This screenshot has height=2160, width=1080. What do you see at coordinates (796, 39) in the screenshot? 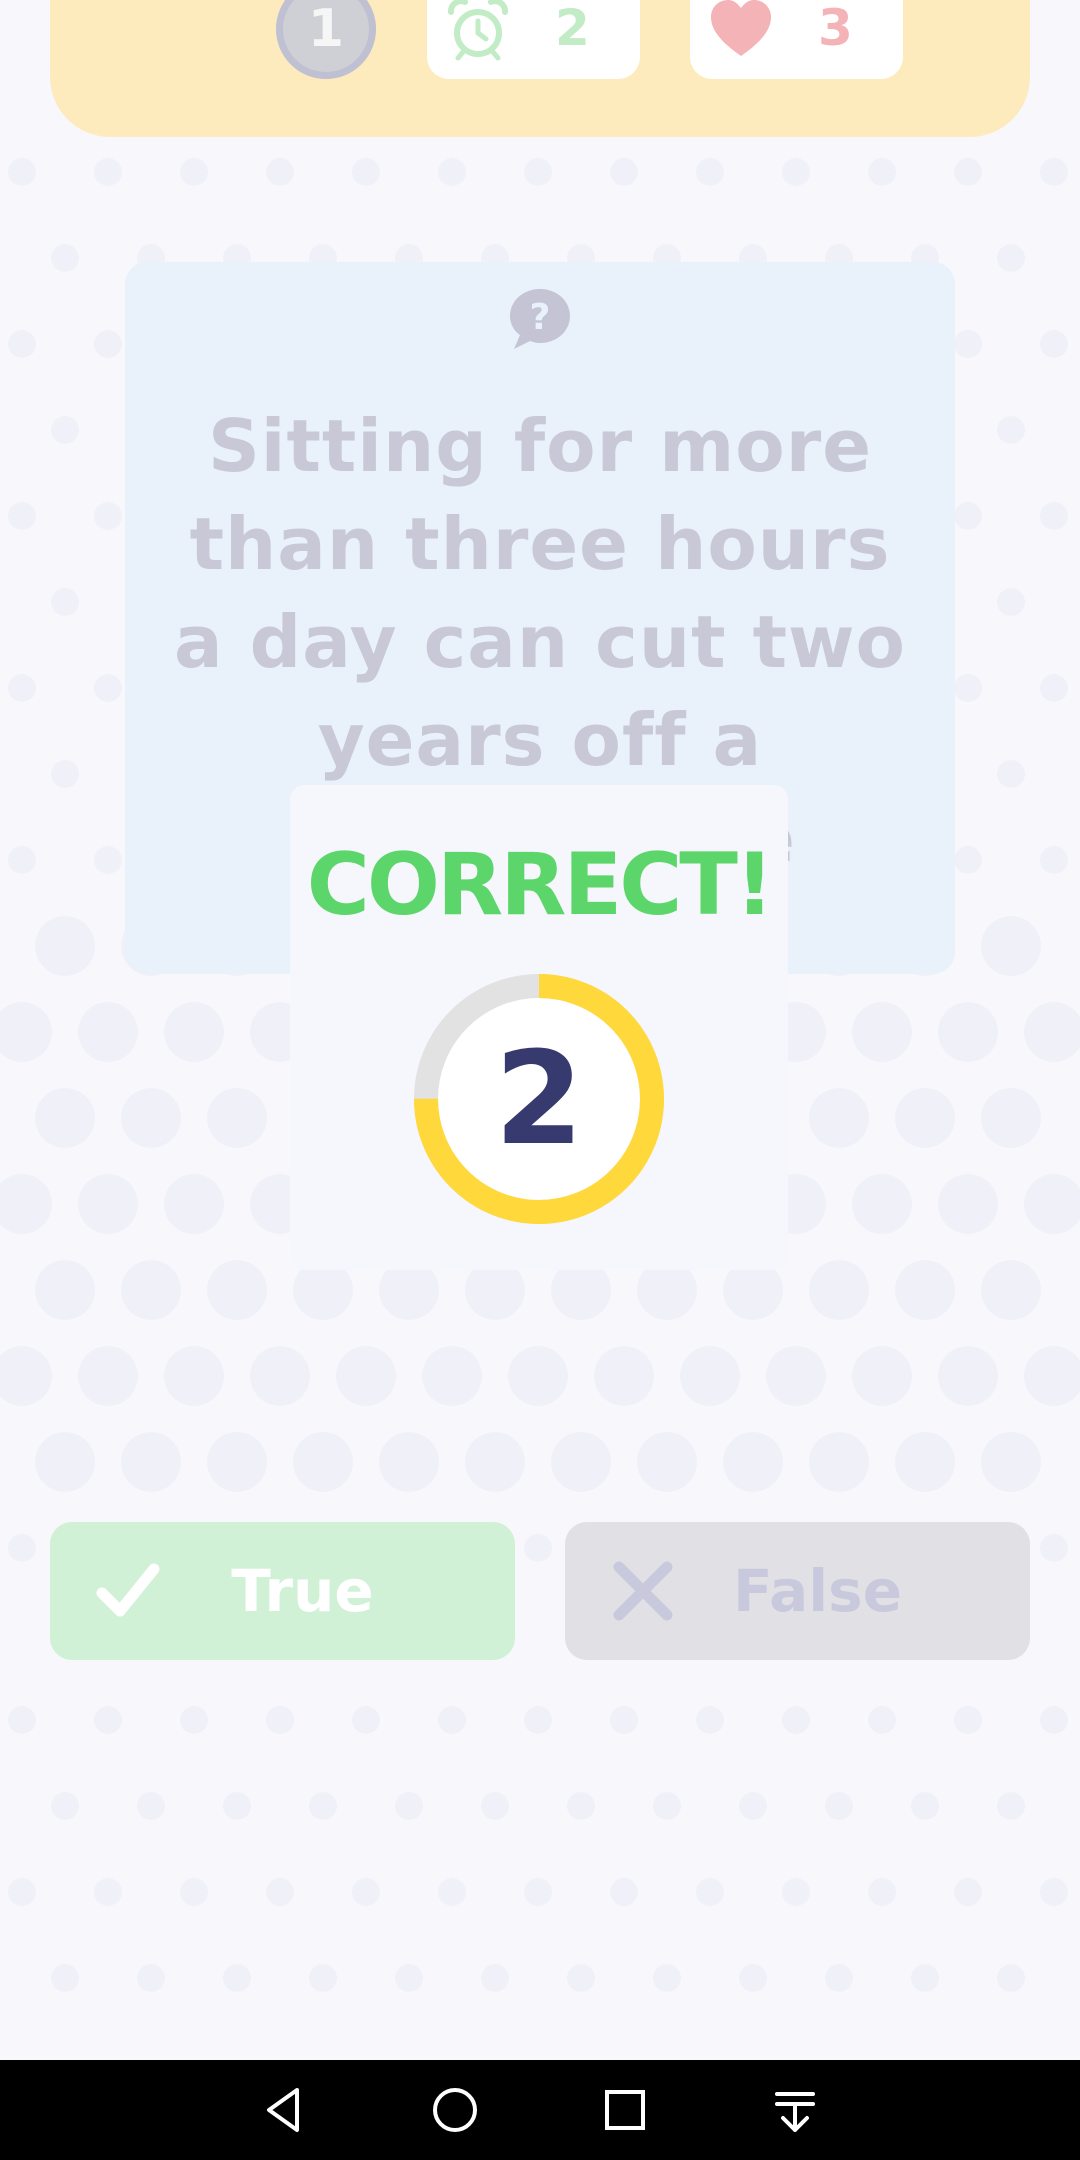
I see `lives-pill: 3` at bounding box center [796, 39].